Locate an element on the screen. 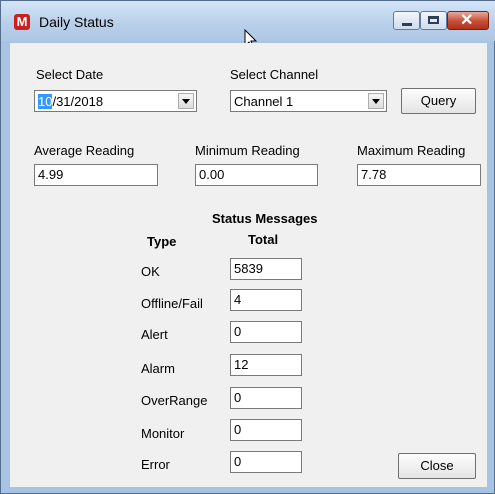 Image resolution: width=495 pixels, height=494 pixels. type-column-header: Type is located at coordinates (162, 241).